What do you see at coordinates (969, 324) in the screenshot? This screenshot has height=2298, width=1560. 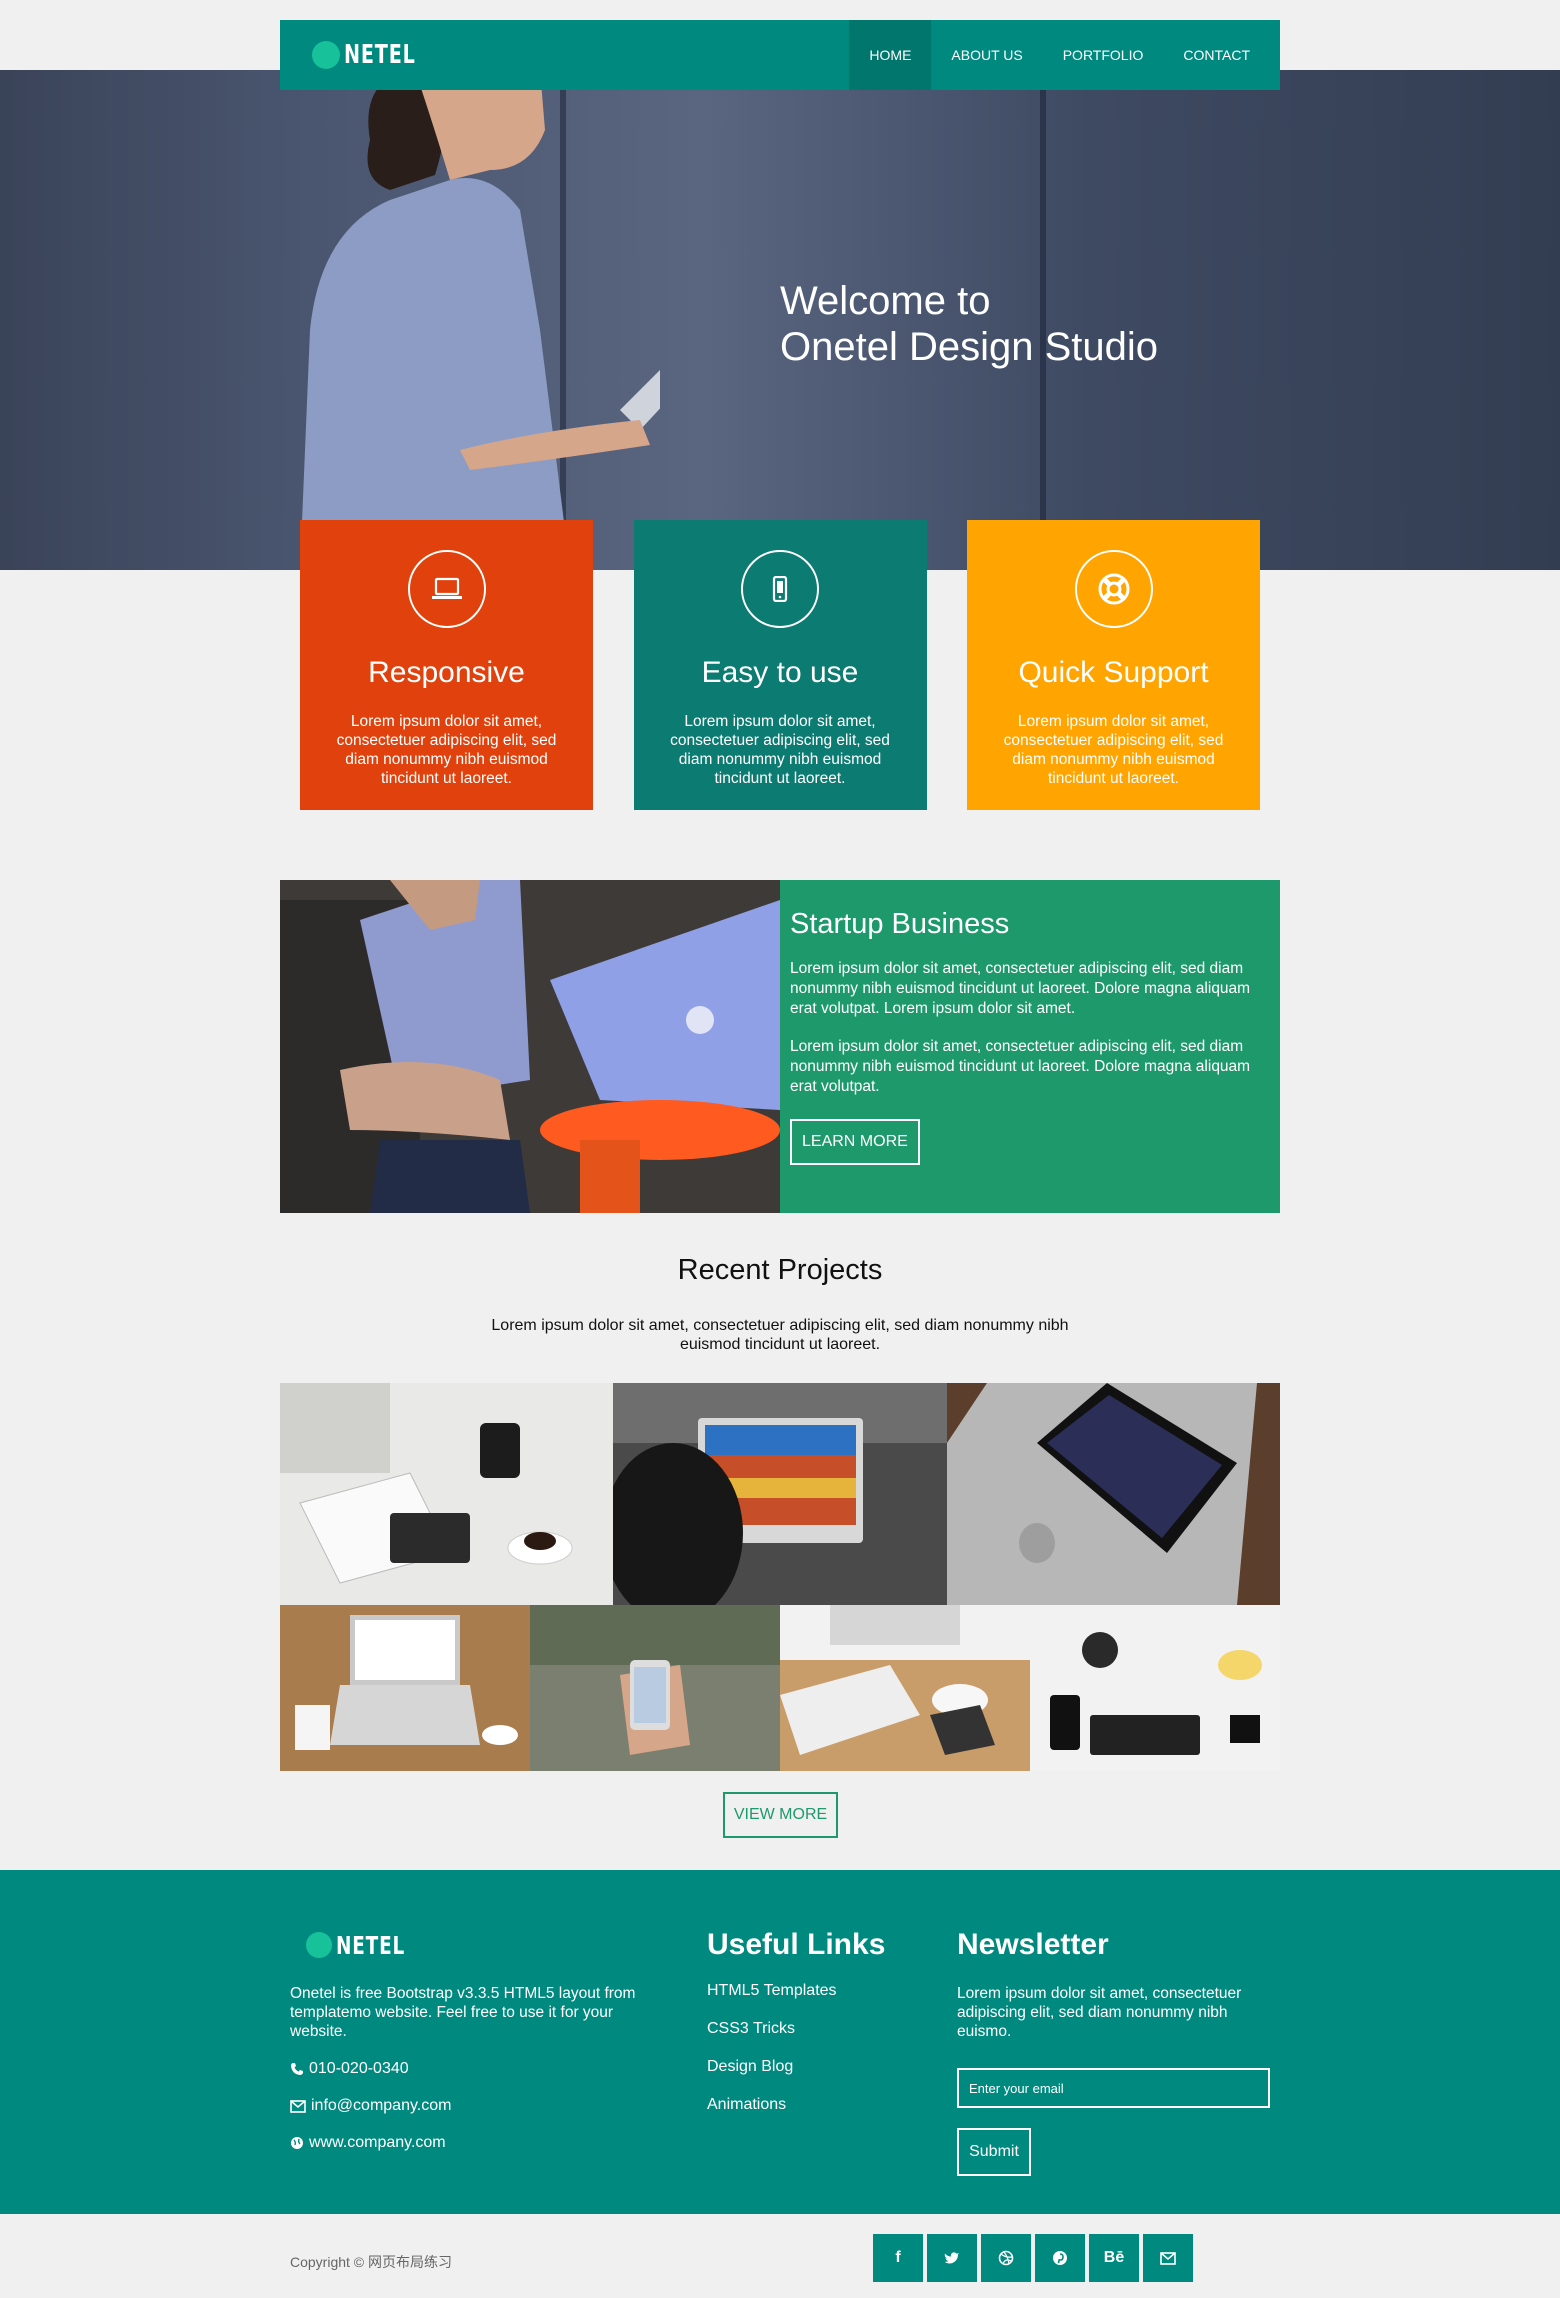 I see `hero-title: Welcome to Onetel Design Studio` at bounding box center [969, 324].